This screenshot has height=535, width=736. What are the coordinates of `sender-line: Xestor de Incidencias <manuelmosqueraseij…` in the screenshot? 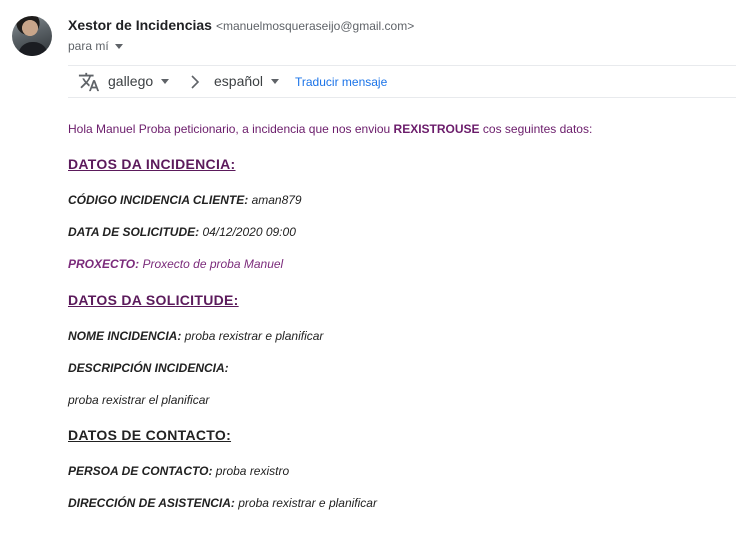 It's located at (241, 25).